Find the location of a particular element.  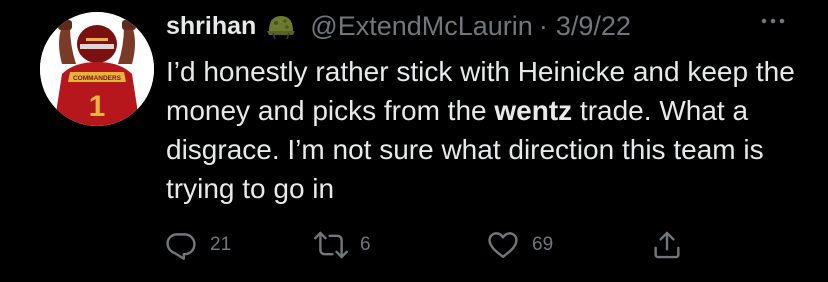

avatar-image: COMMANDERS 1 is located at coordinates (97, 69).